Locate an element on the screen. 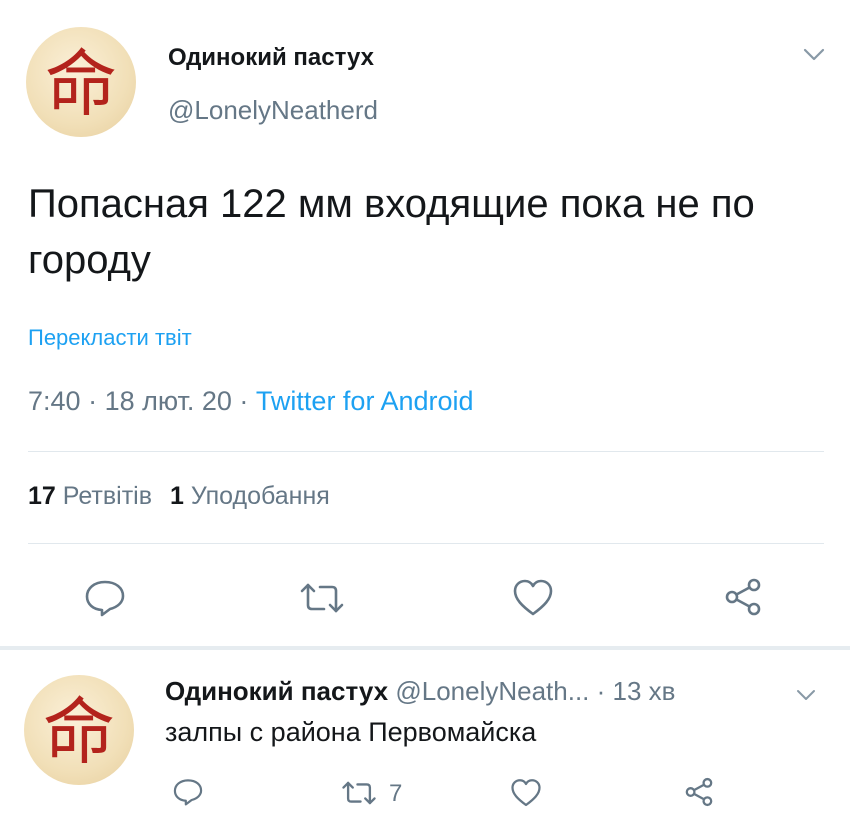  reply-retweet-count: 7 is located at coordinates (396, 793).